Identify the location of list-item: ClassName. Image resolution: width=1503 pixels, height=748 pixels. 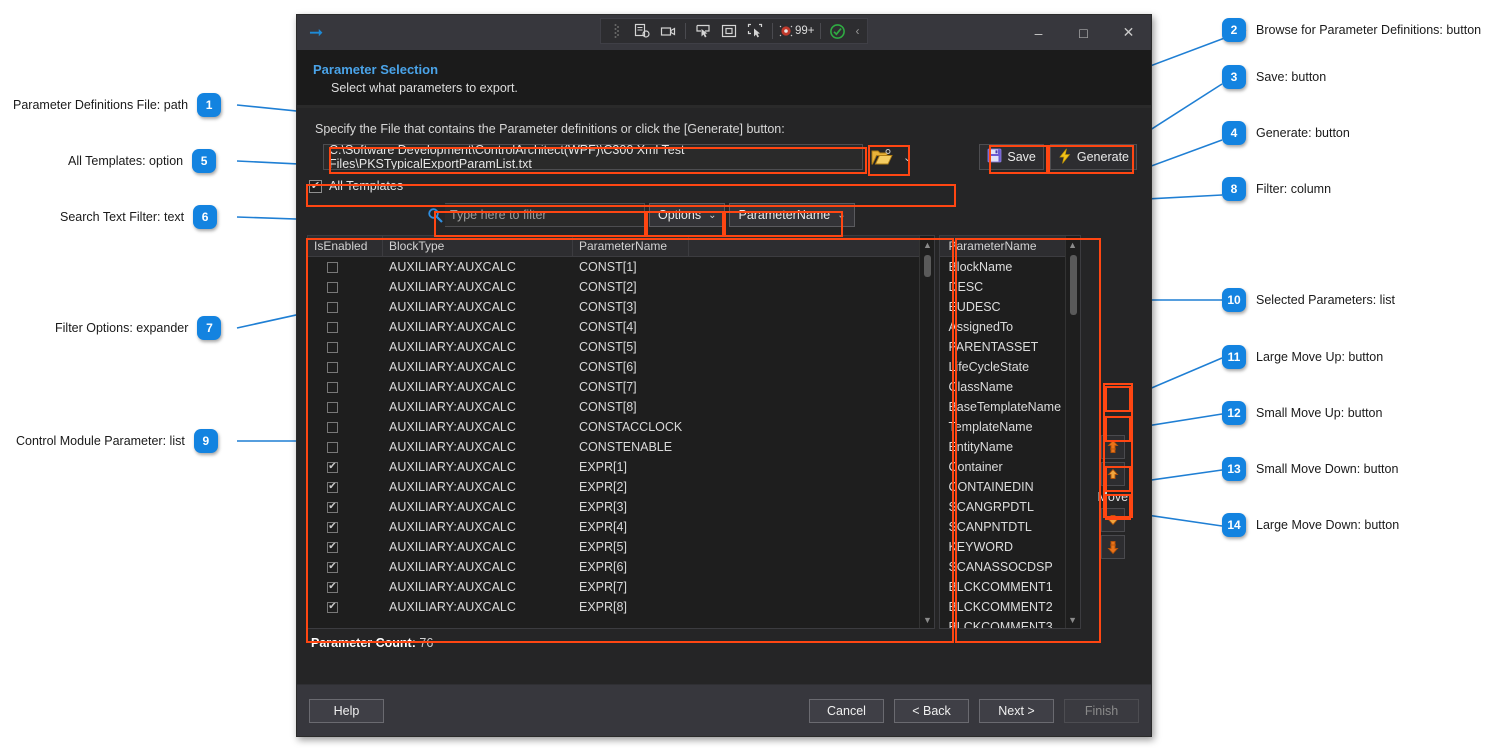
(1009, 387).